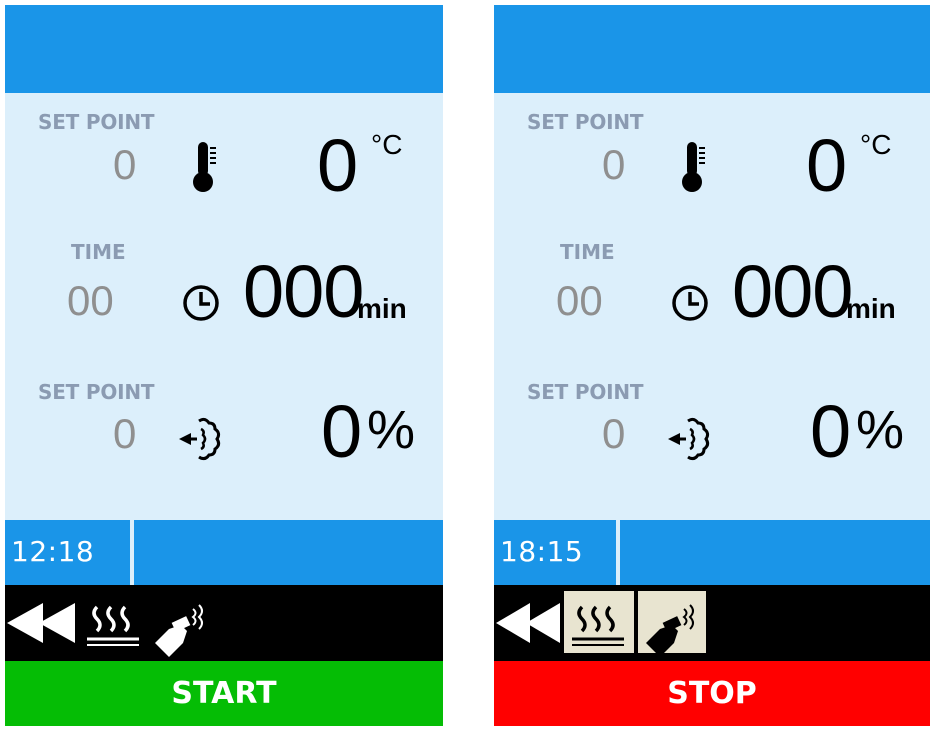 Image resolution: width=932 pixels, height=729 pixels. Describe the element at coordinates (542, 551) in the screenshot. I see `clock-display: 18:15` at that location.